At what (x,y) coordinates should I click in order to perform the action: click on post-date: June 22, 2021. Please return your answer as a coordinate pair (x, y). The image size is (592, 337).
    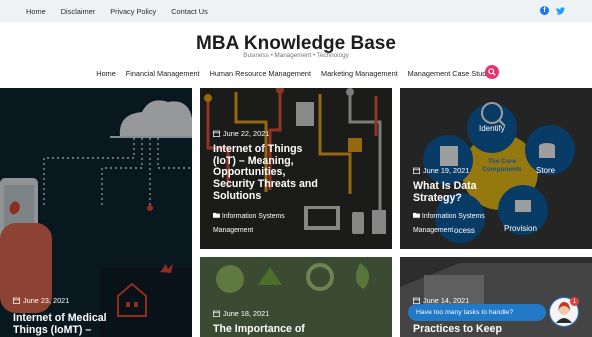
    Looking at the image, I should click on (246, 133).